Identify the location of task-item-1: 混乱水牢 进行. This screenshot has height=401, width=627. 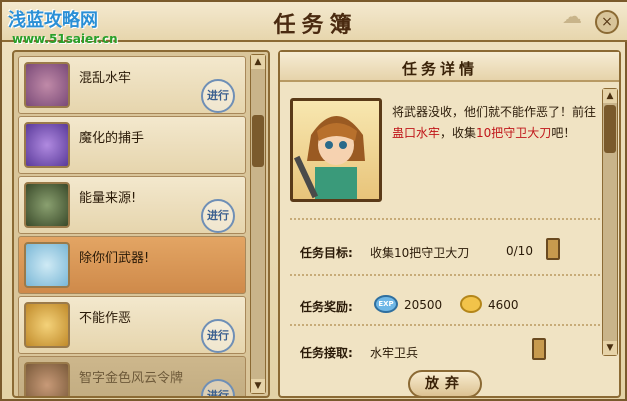
(132, 85).